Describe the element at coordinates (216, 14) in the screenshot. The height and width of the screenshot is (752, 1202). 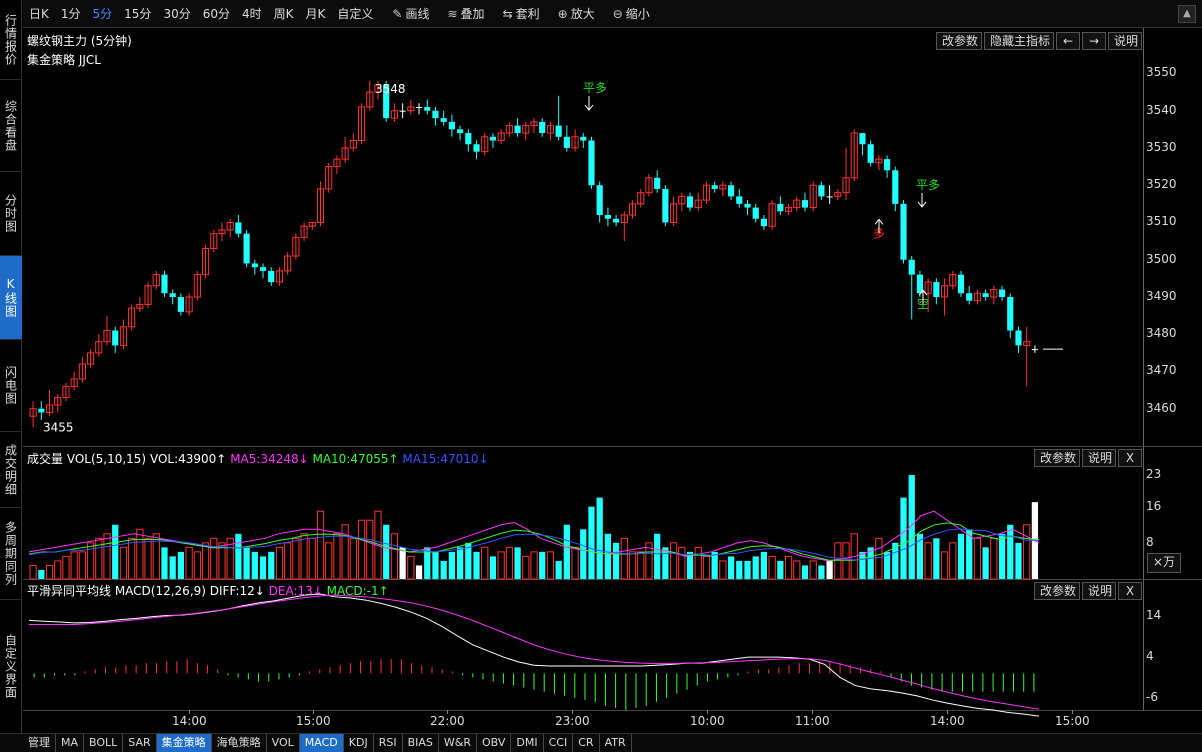
I see `period-5: 60分` at that location.